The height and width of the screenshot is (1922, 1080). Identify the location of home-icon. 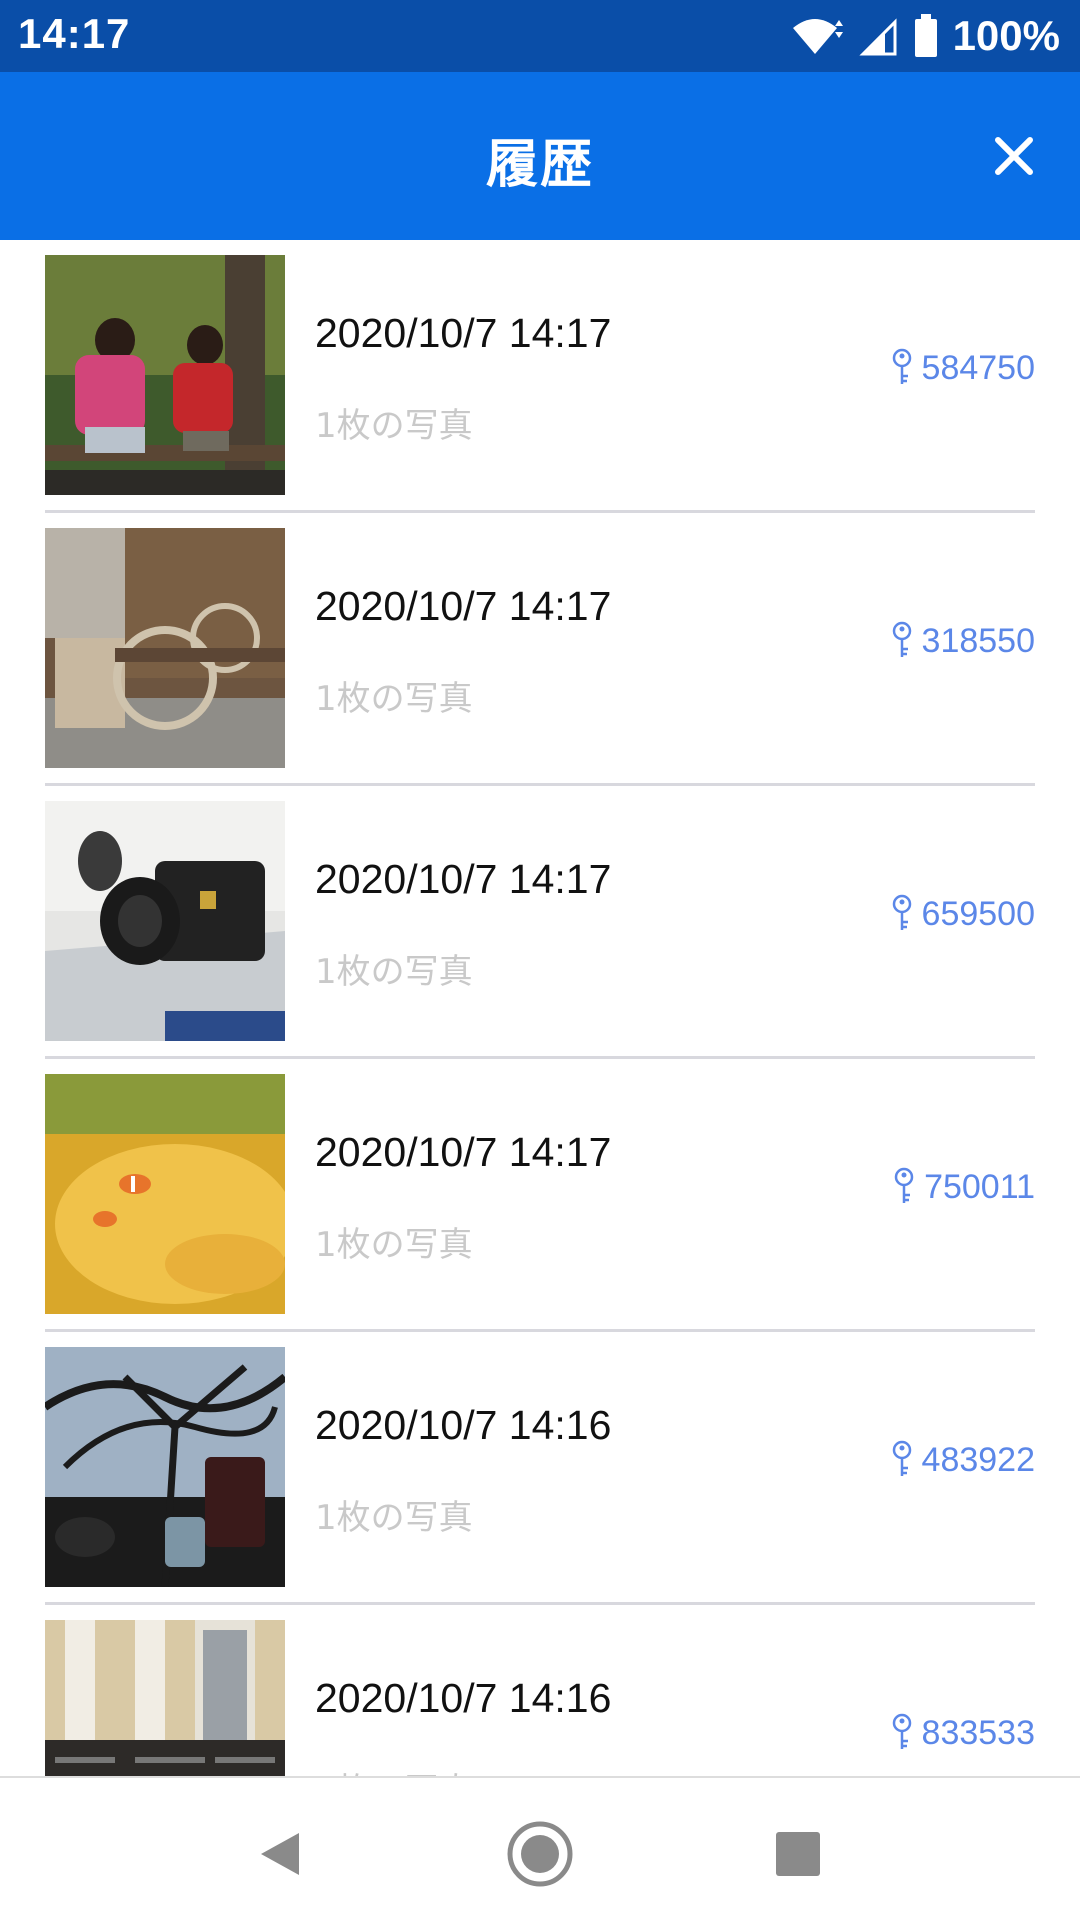
(540, 1854).